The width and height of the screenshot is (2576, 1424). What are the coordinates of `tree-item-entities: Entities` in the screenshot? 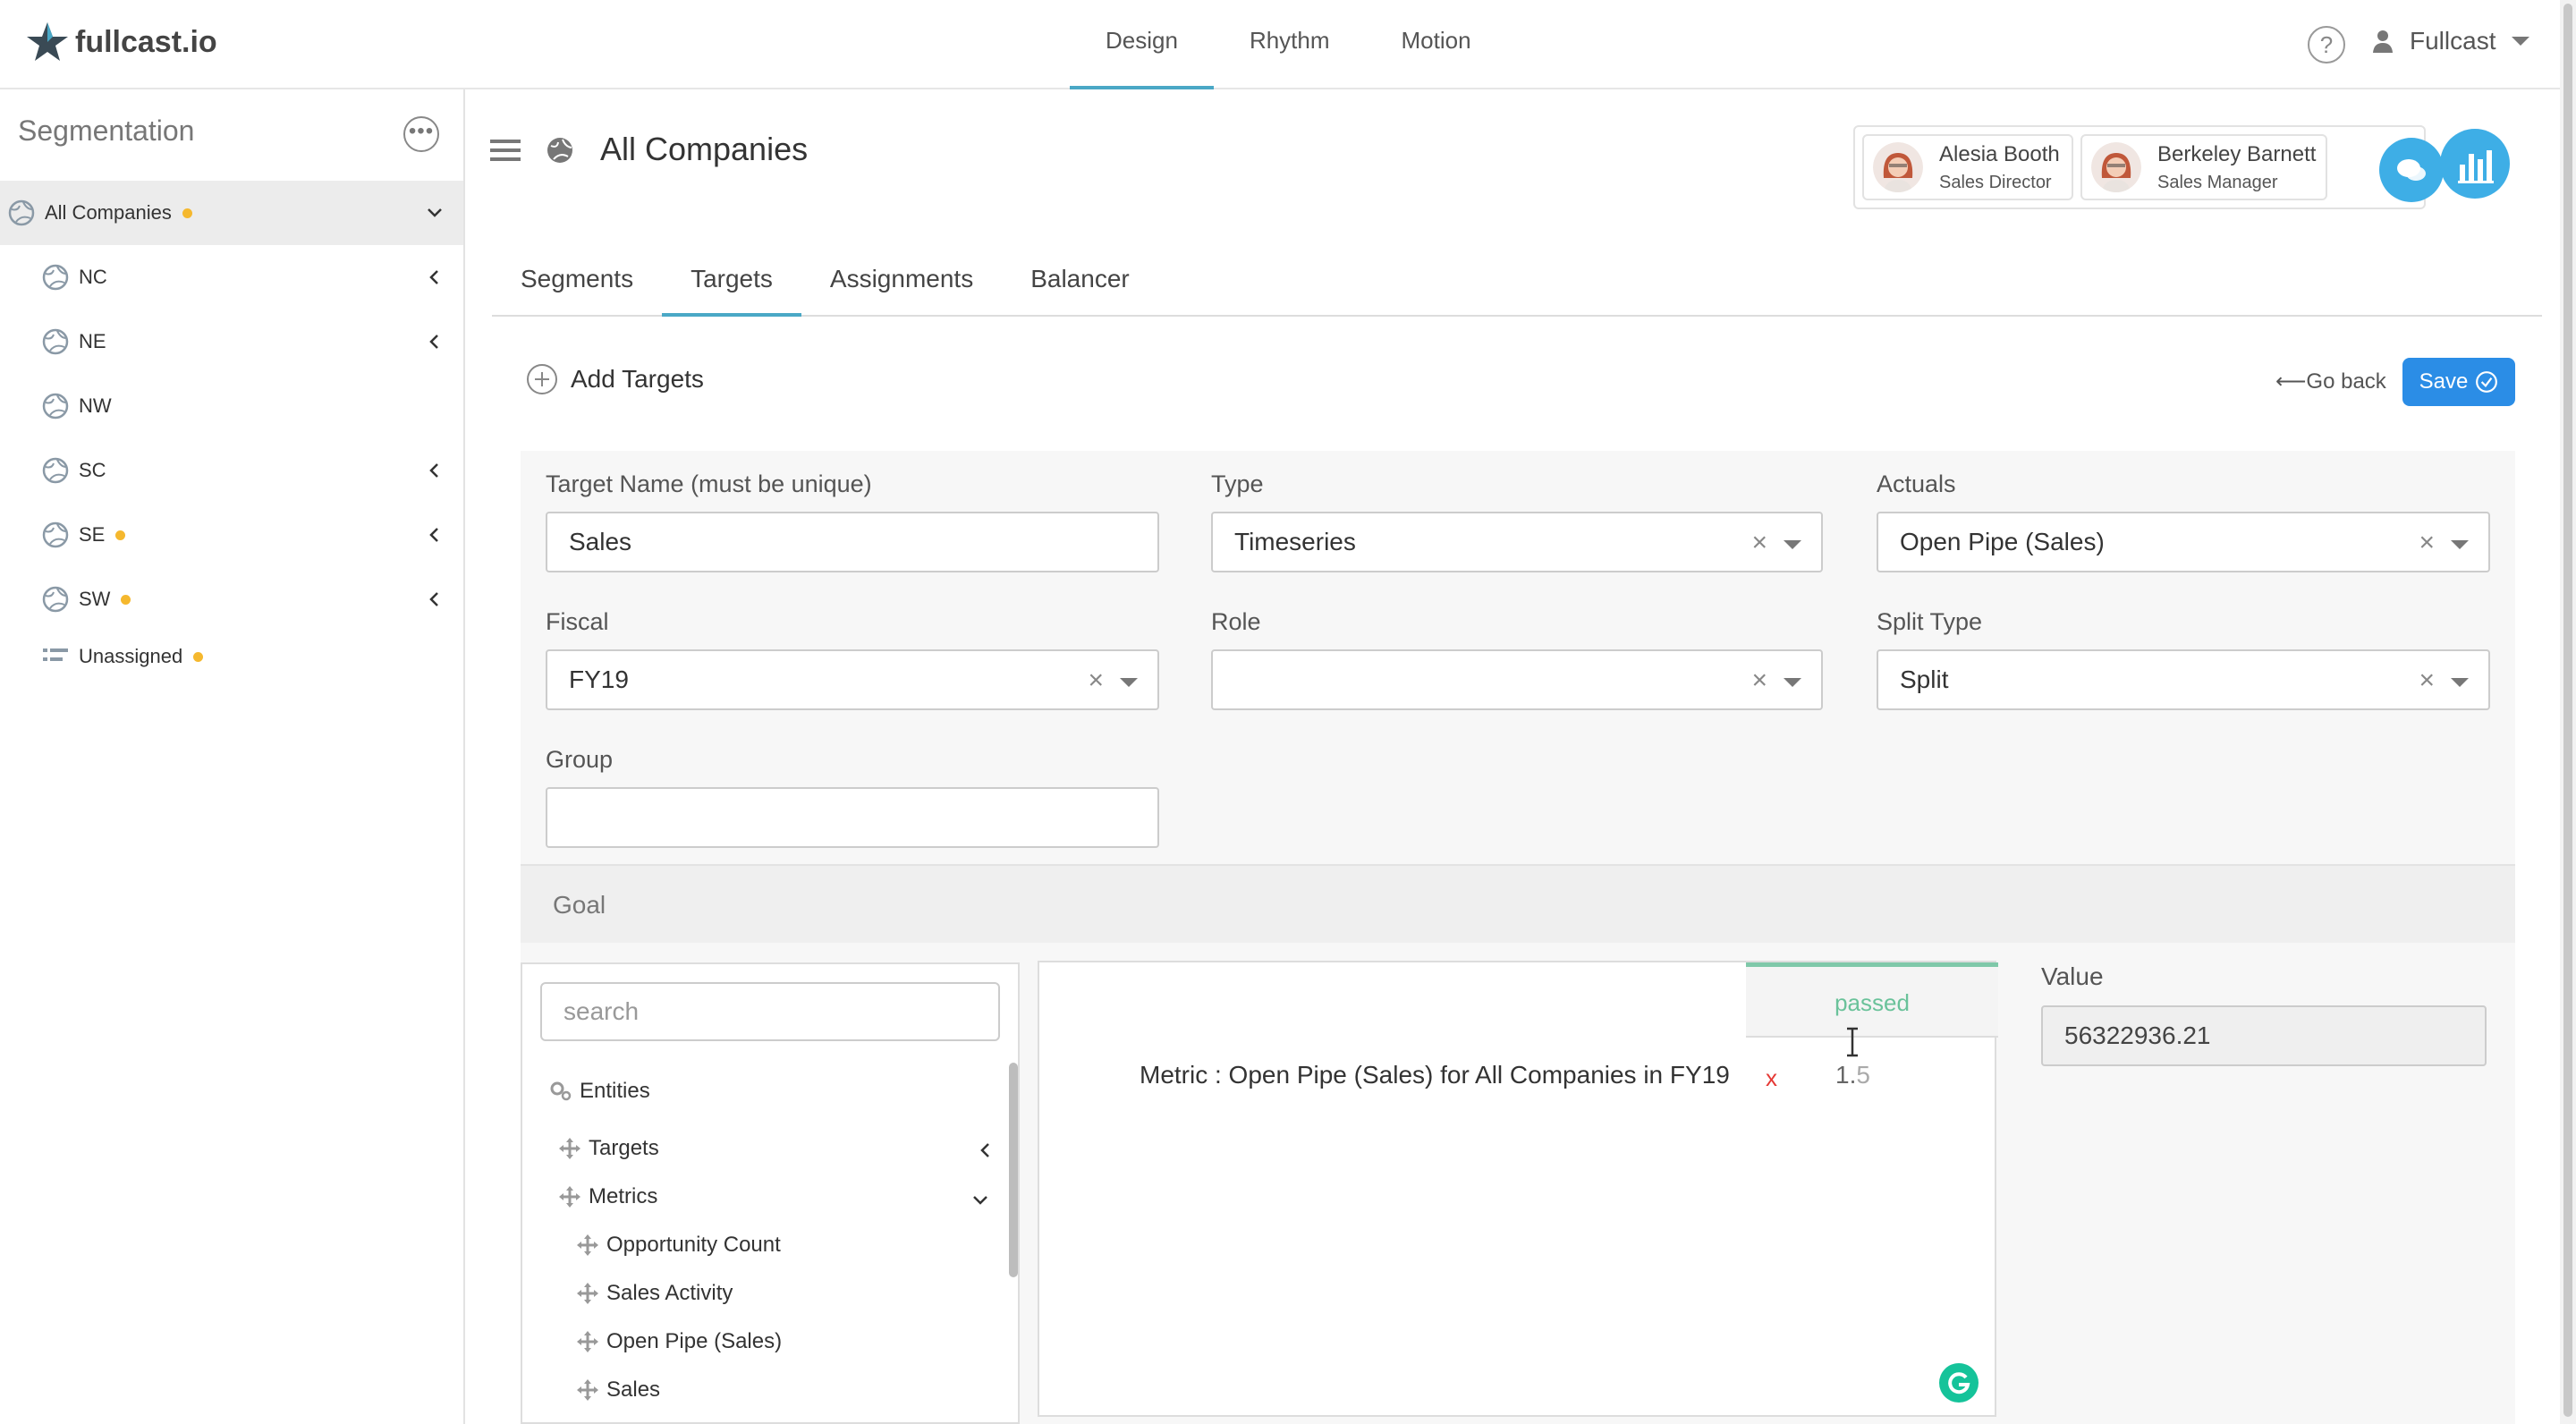 It's located at (599, 1091).